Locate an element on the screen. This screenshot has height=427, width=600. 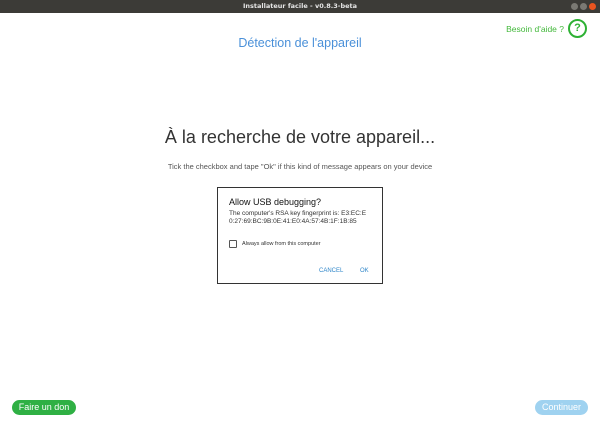
close-icon is located at coordinates (592, 6).